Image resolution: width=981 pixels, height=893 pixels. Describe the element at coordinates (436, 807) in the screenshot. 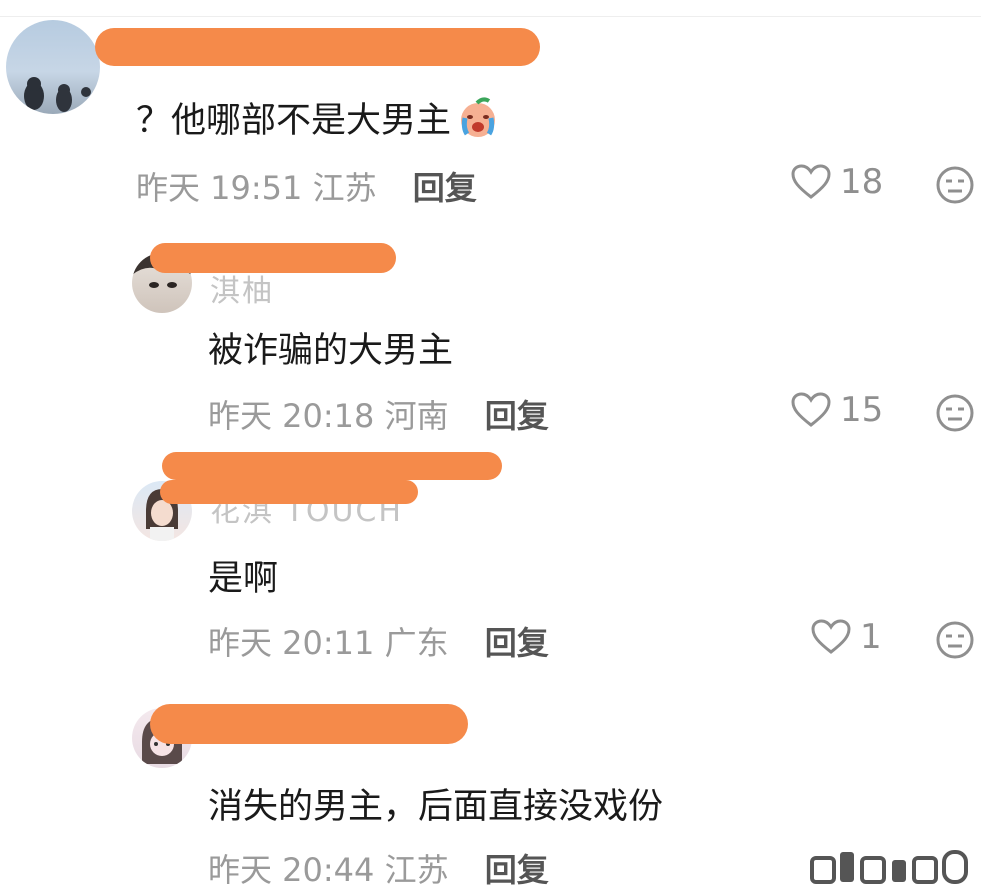

I see `comment-text: 消失的男主，后面直接没戏份` at that location.